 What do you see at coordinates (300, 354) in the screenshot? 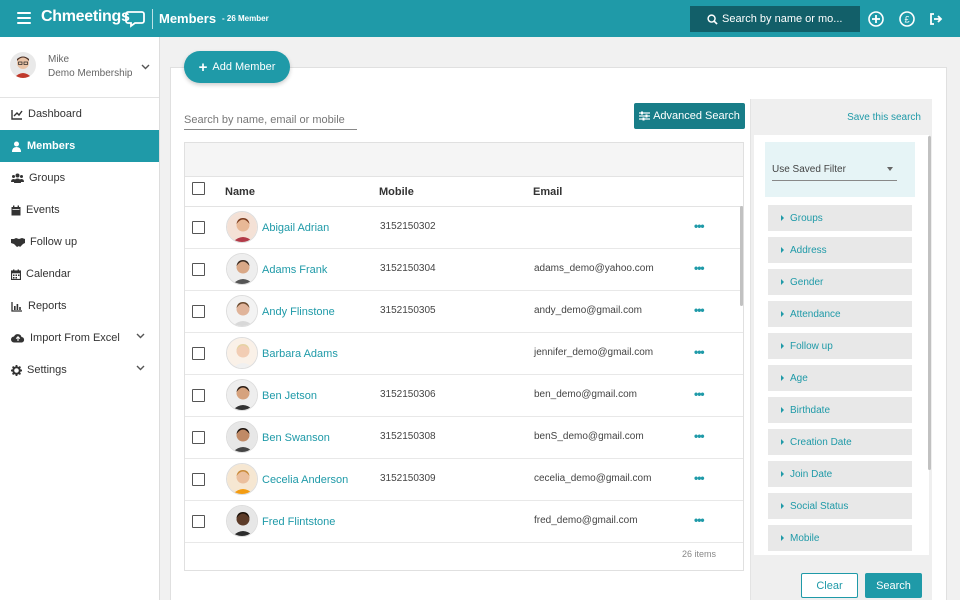
I see `member-name-link: Barbara Adams` at bounding box center [300, 354].